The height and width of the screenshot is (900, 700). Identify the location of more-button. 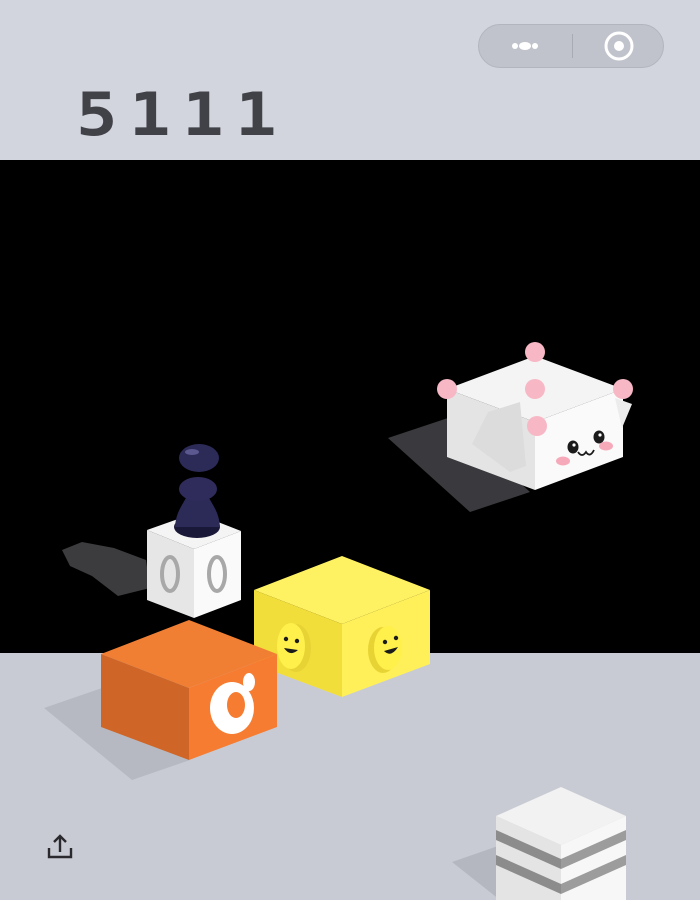
(525, 46).